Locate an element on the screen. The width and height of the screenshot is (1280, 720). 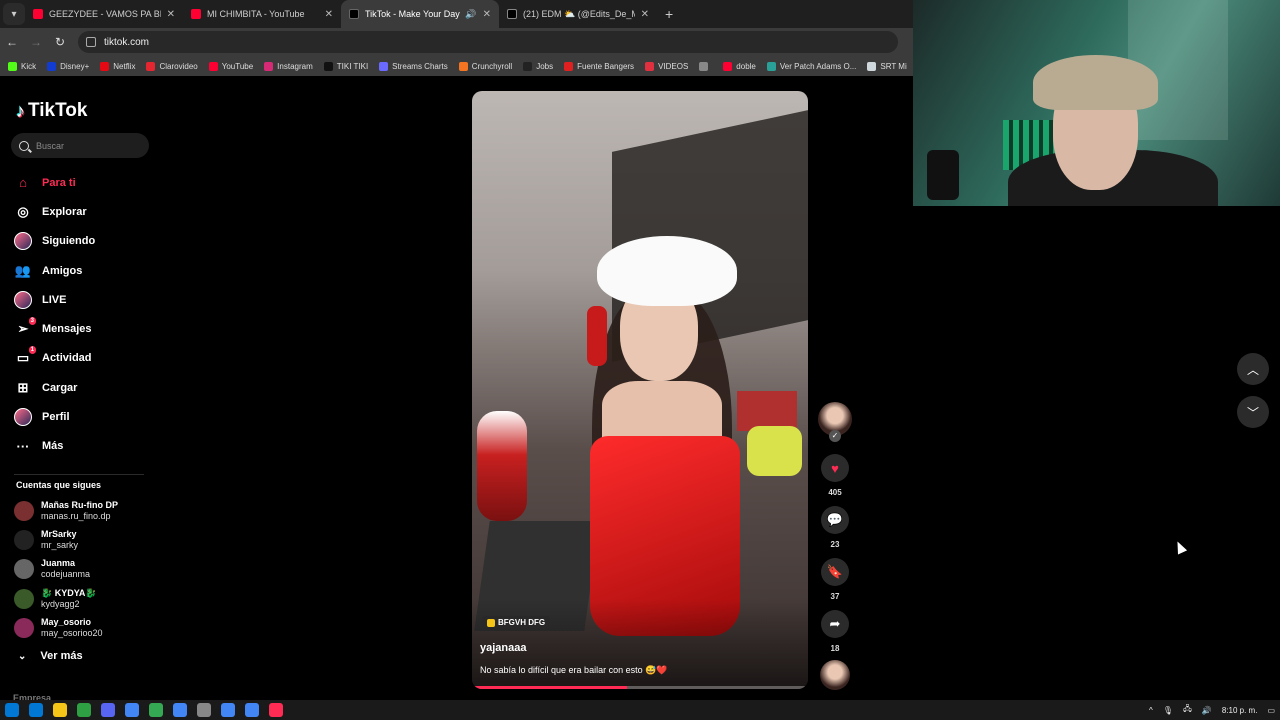
effect-tag: BFGVH DFG is located at coordinates (516, 622).